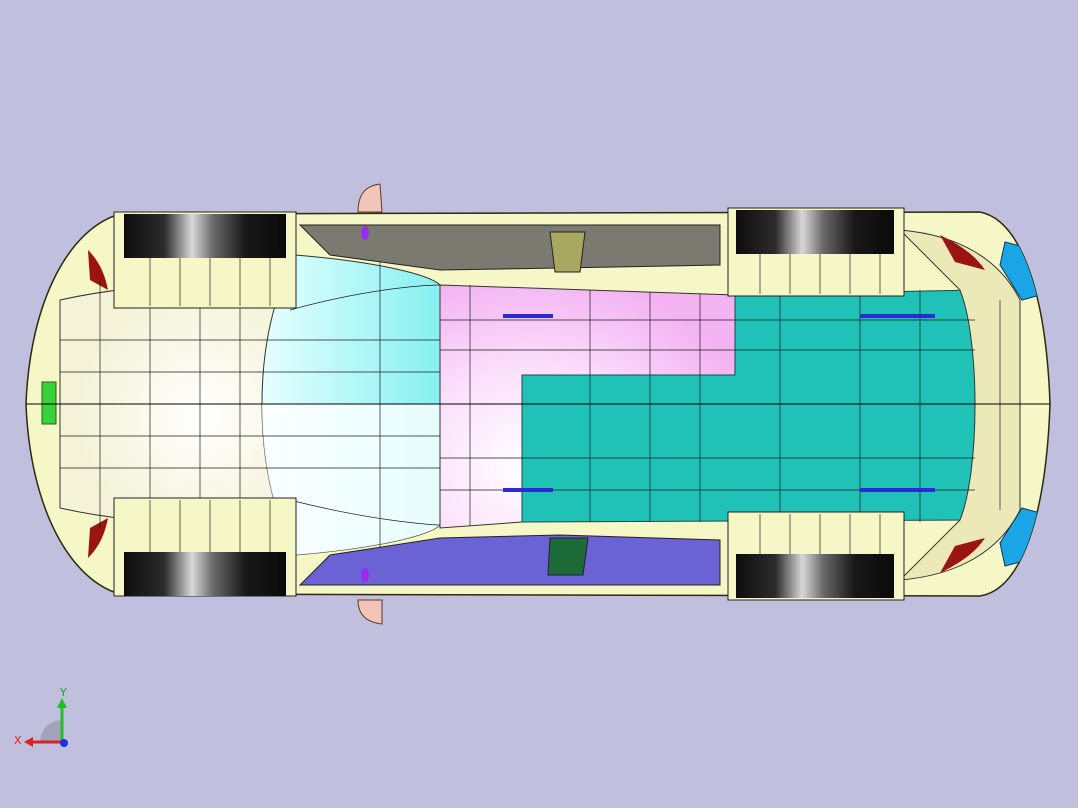 This screenshot has width=1078, height=808. What do you see at coordinates (49, 403) in the screenshot?
I see `front-grille` at bounding box center [49, 403].